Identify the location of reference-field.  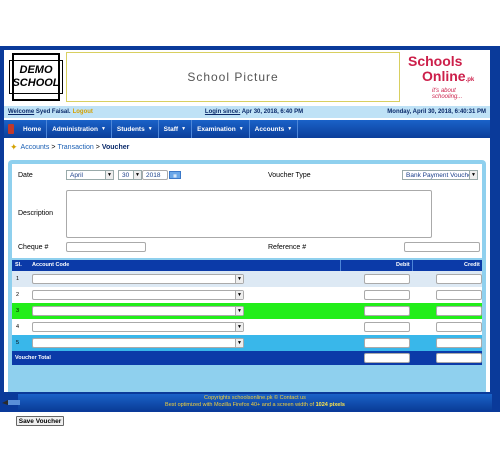
(442, 247).